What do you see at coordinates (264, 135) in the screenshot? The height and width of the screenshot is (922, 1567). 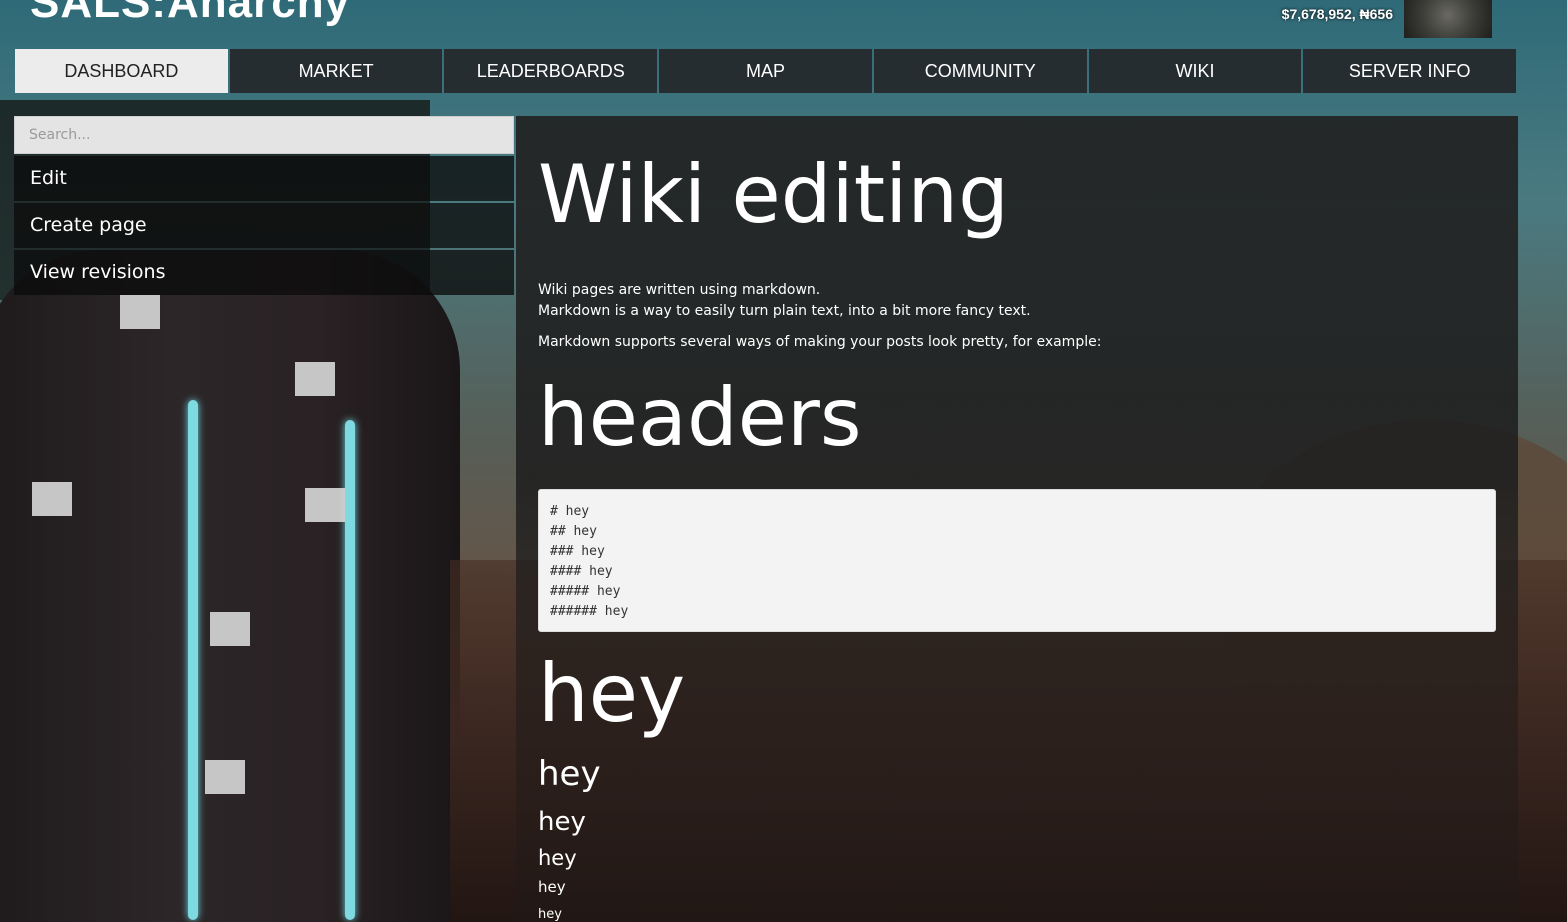 I see `search-input` at bounding box center [264, 135].